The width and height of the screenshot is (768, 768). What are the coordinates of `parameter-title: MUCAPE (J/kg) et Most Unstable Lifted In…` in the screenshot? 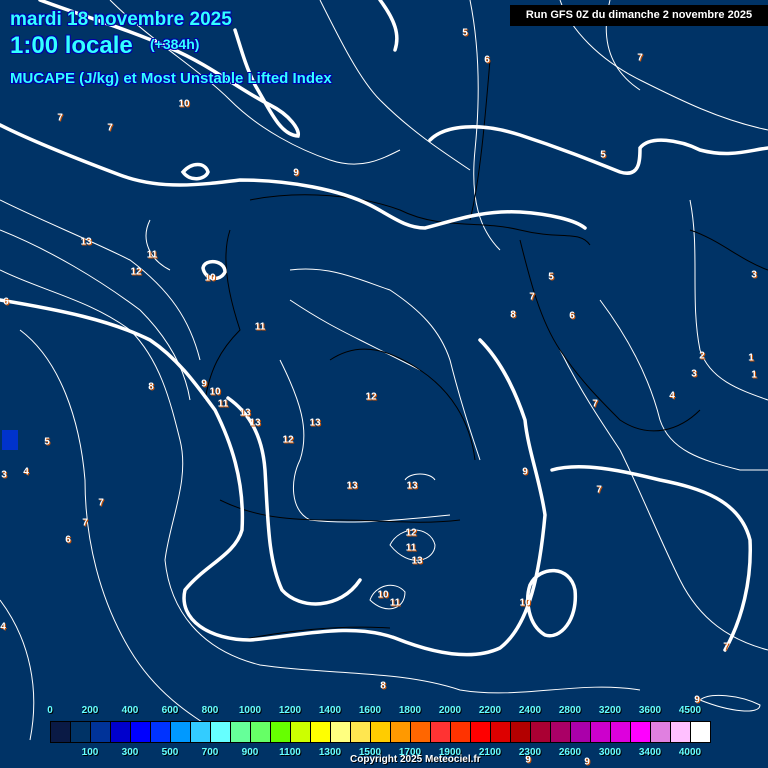 It's located at (171, 78).